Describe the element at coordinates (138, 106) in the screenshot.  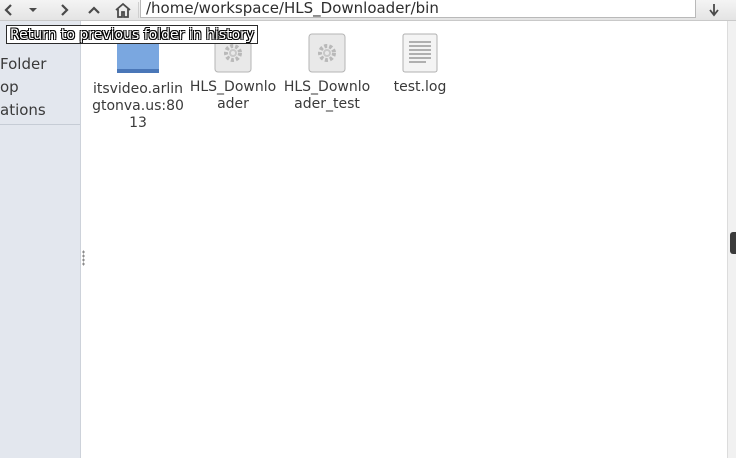
I see `file-label: itsvideo.arlingtonva.us:8013` at that location.